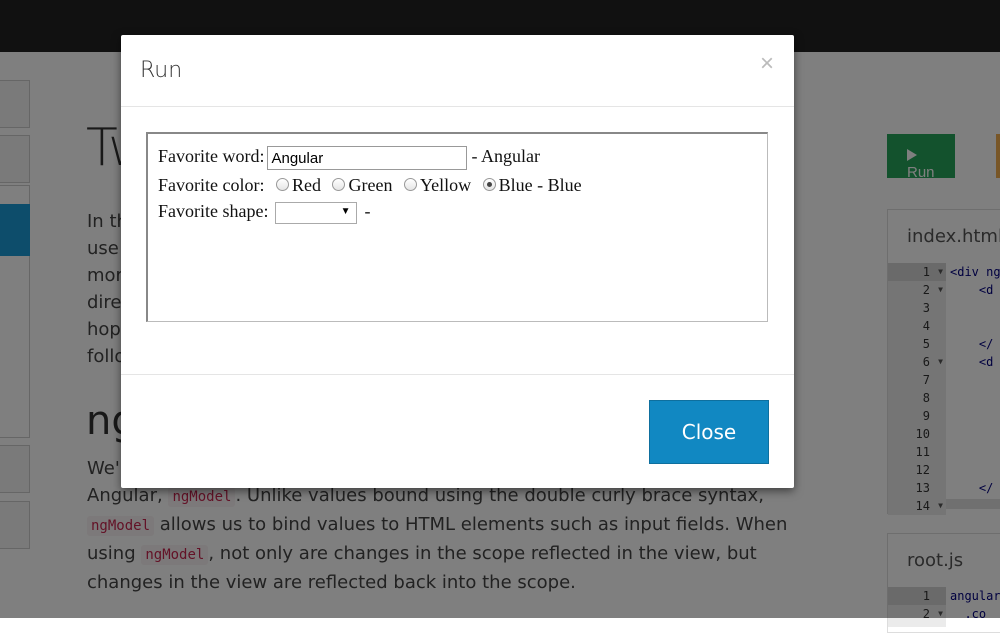 The height and width of the screenshot is (633, 1000). What do you see at coordinates (339, 185) in the screenshot?
I see `radio-green` at bounding box center [339, 185].